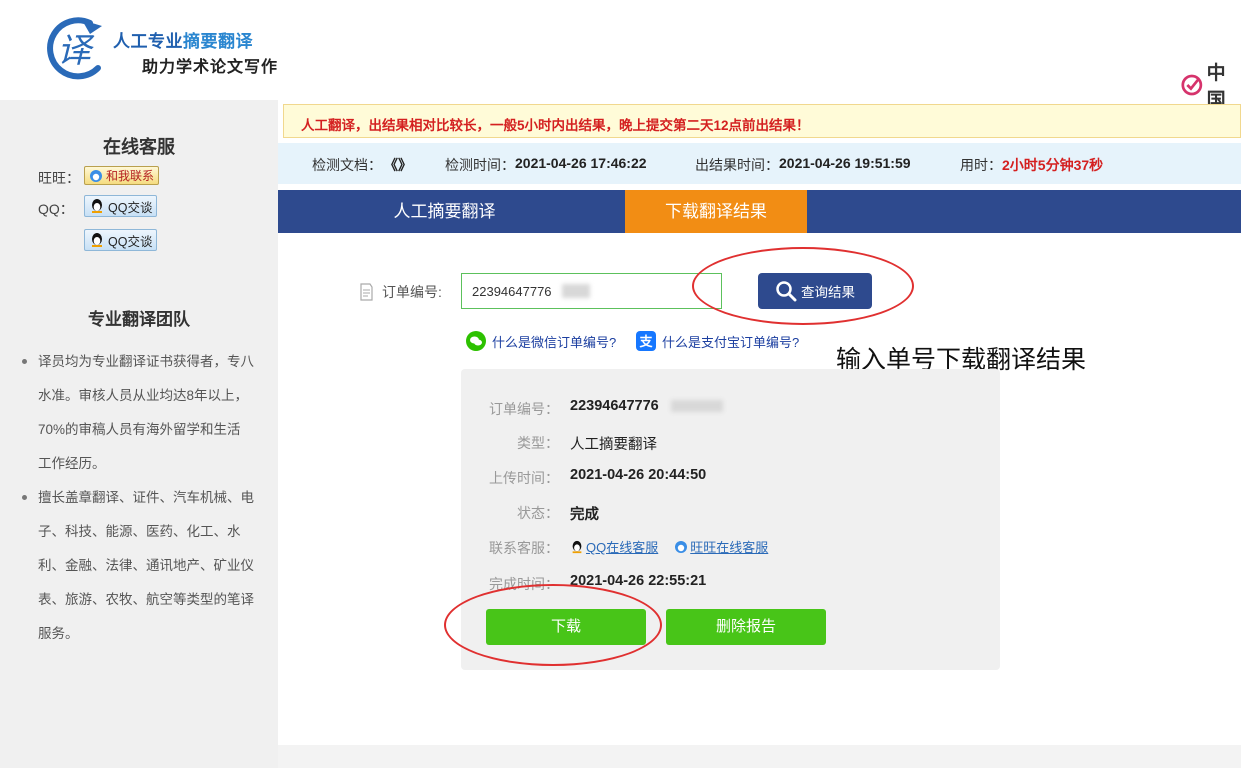 Image resolution: width=1241 pixels, height=768 pixels. Describe the element at coordinates (845, 163) in the screenshot. I see `result-time-value: 2021-04-26 19:51:59` at that location.